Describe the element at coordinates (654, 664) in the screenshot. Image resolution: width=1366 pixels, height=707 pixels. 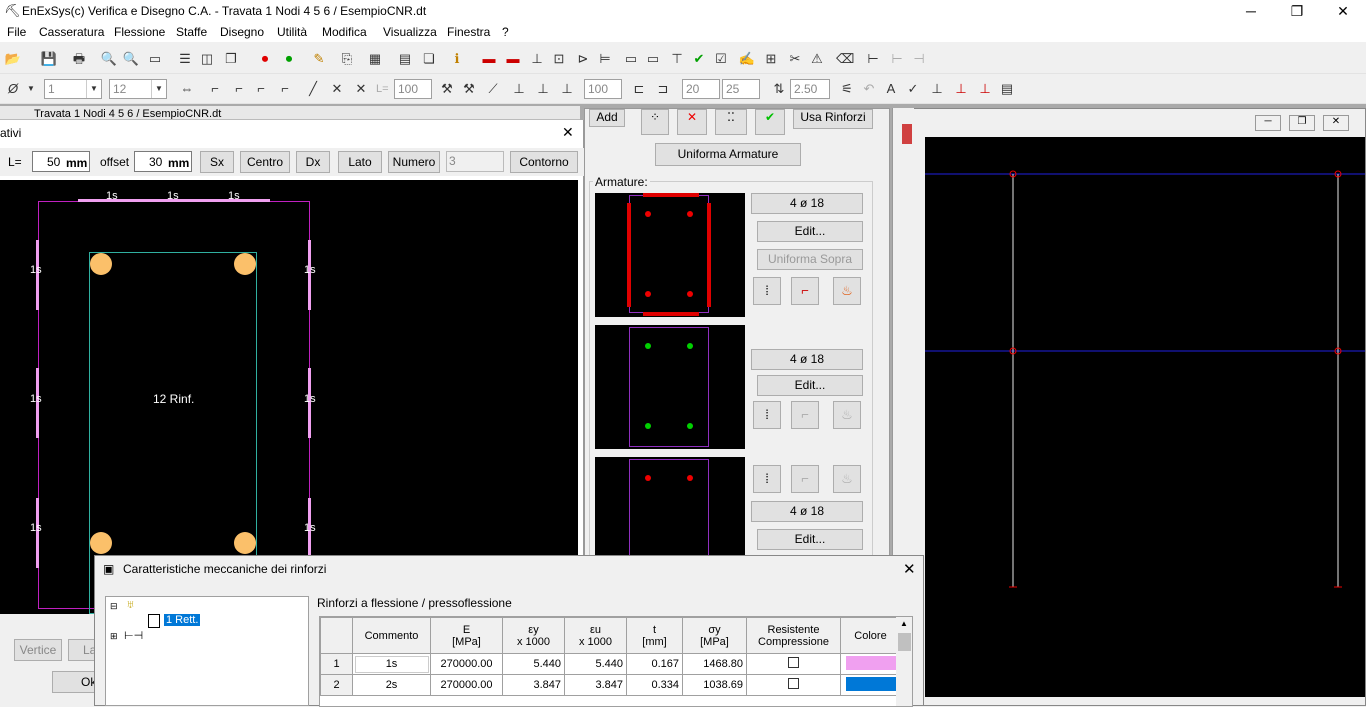
I see `cell-t: 0.167` at that location.